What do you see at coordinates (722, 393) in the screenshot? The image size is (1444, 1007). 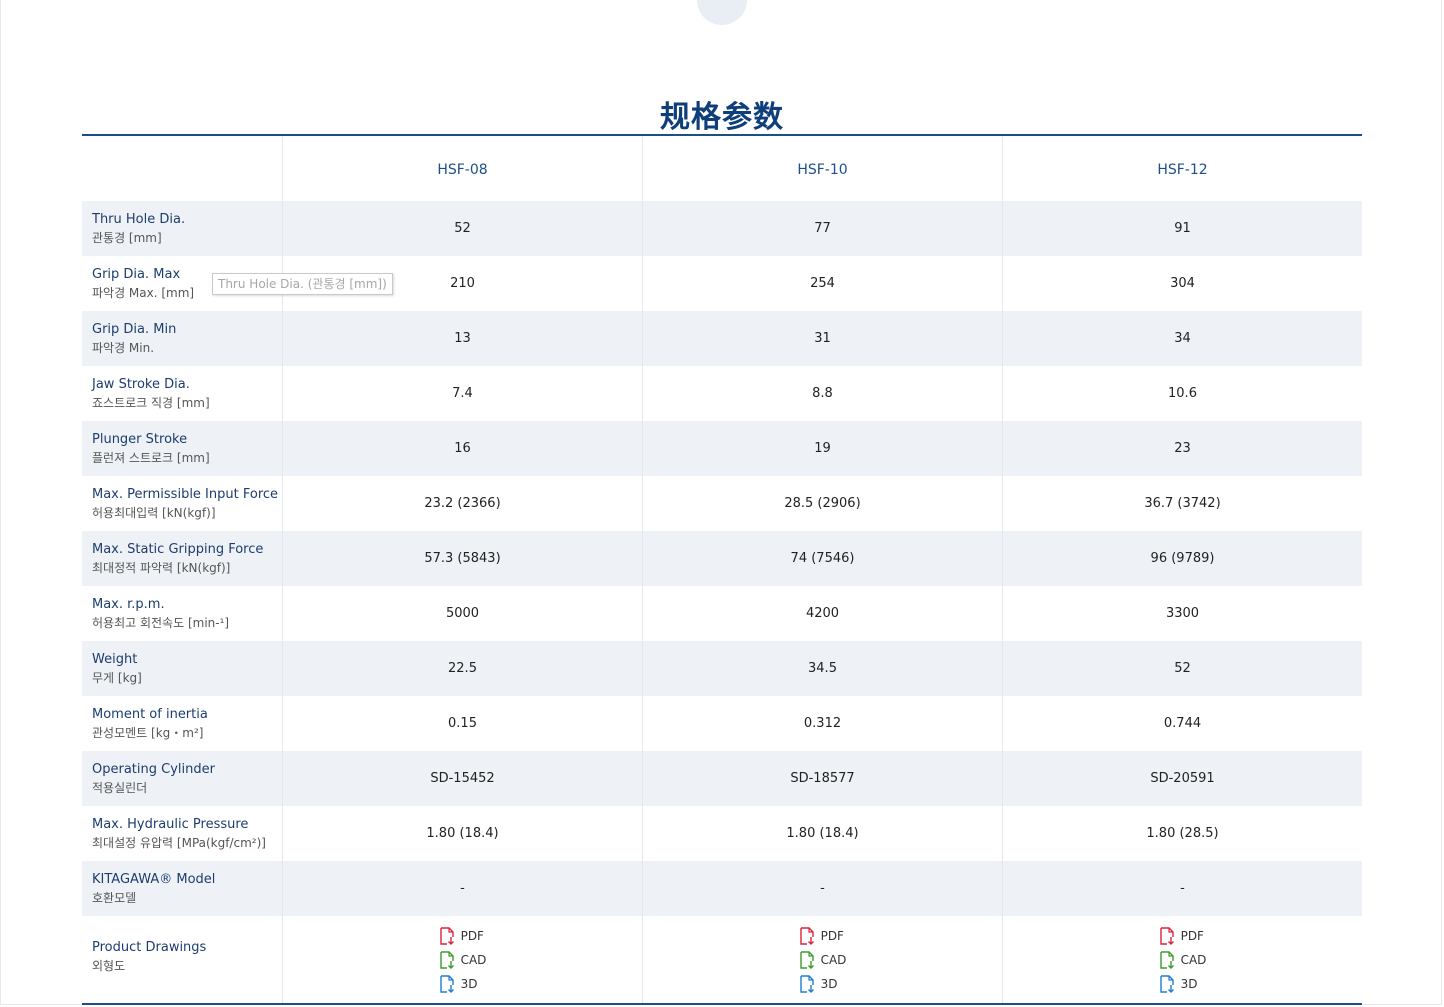 I see `table-row: Jaw Stroke Dia. 죠스트로크 직경 [mm] 7.4 8.8 10.6` at bounding box center [722, 393].